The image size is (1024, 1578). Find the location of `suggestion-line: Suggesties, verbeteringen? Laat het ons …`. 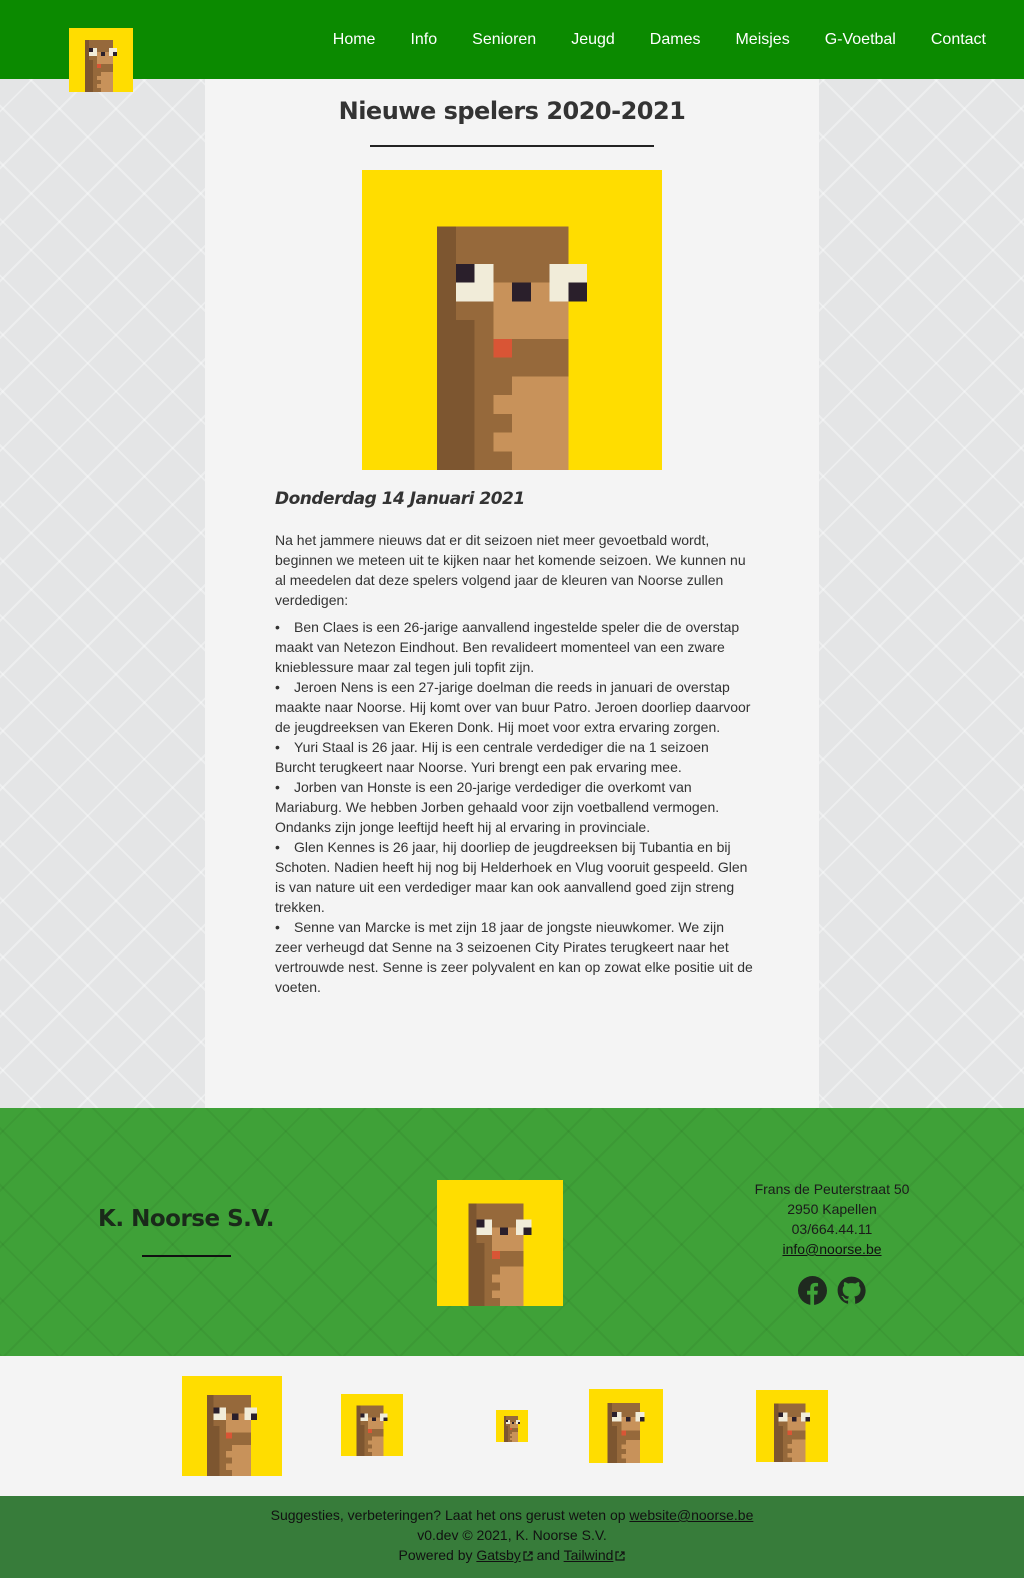

suggestion-line: Suggesties, verbeteringen? Laat het ons … is located at coordinates (512, 1515).